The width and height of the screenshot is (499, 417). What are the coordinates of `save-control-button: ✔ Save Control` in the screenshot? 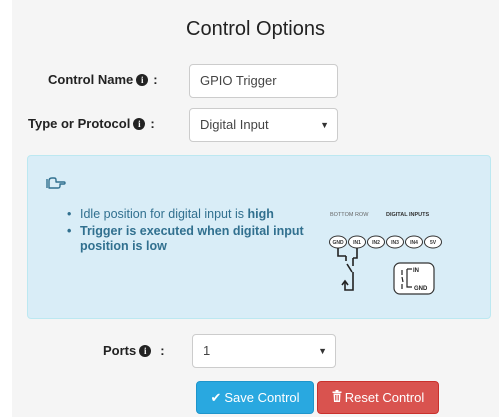 It's located at (255, 397).